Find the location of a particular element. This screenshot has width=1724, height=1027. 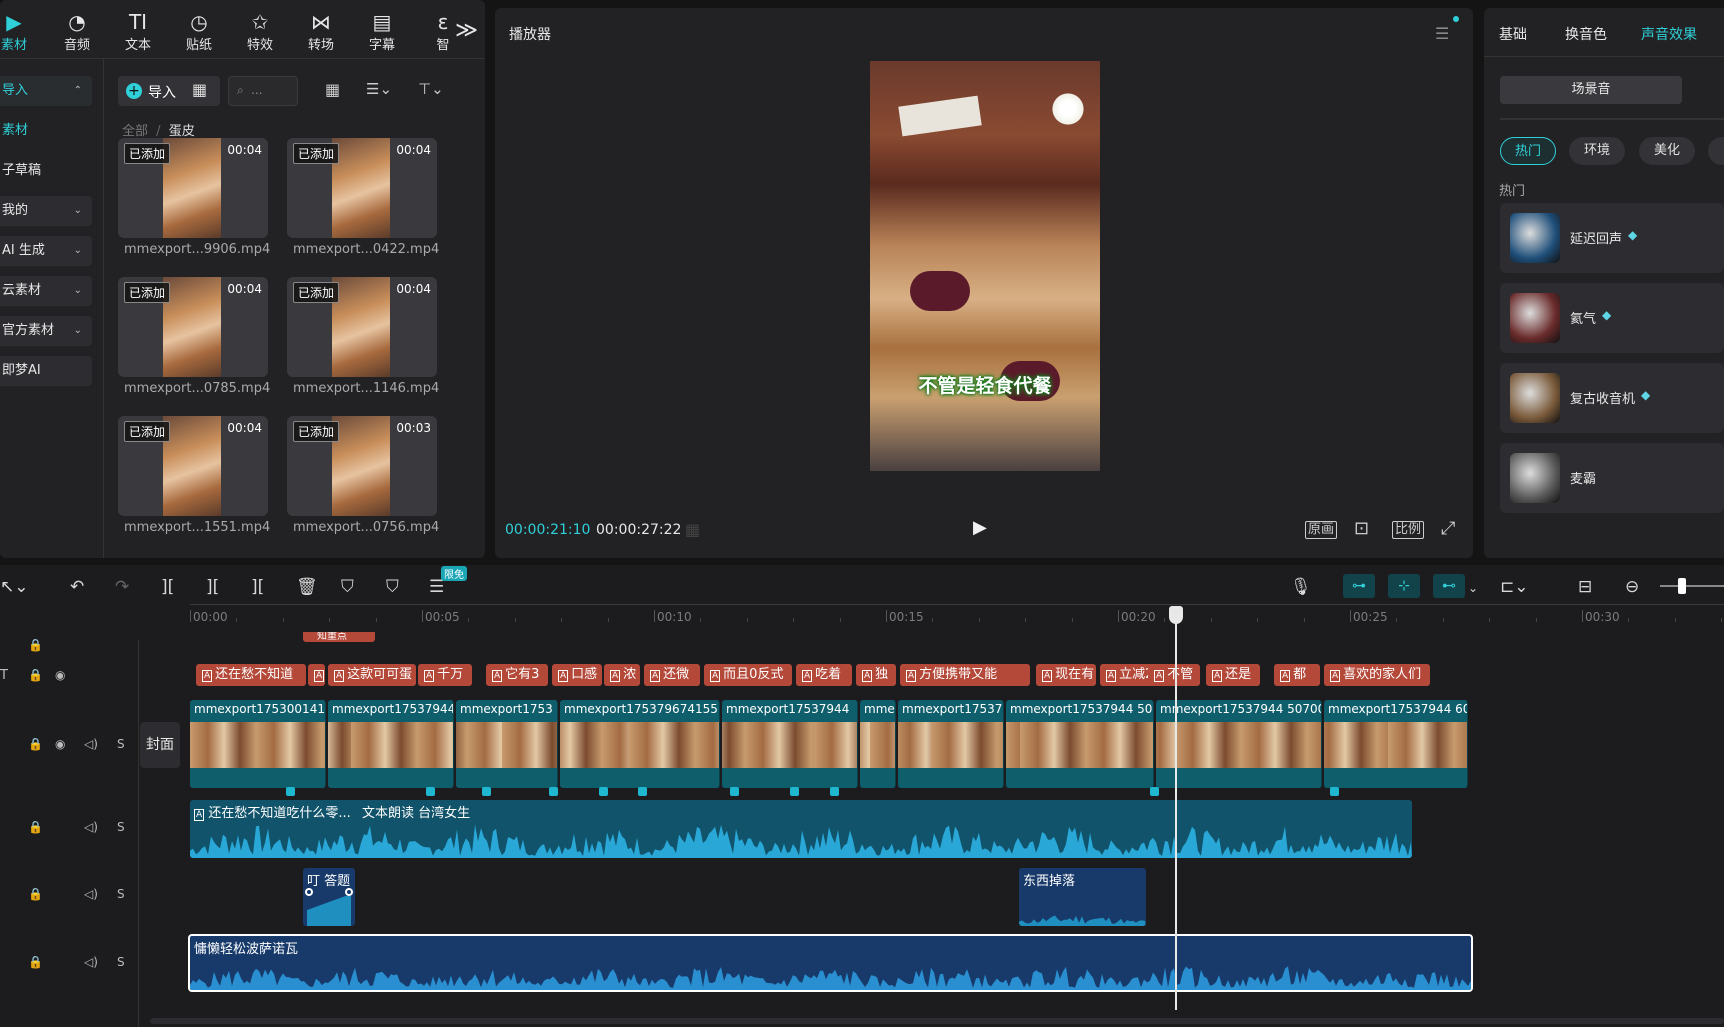

video-clip: mmexport17537944 60 is located at coordinates (1396, 744).